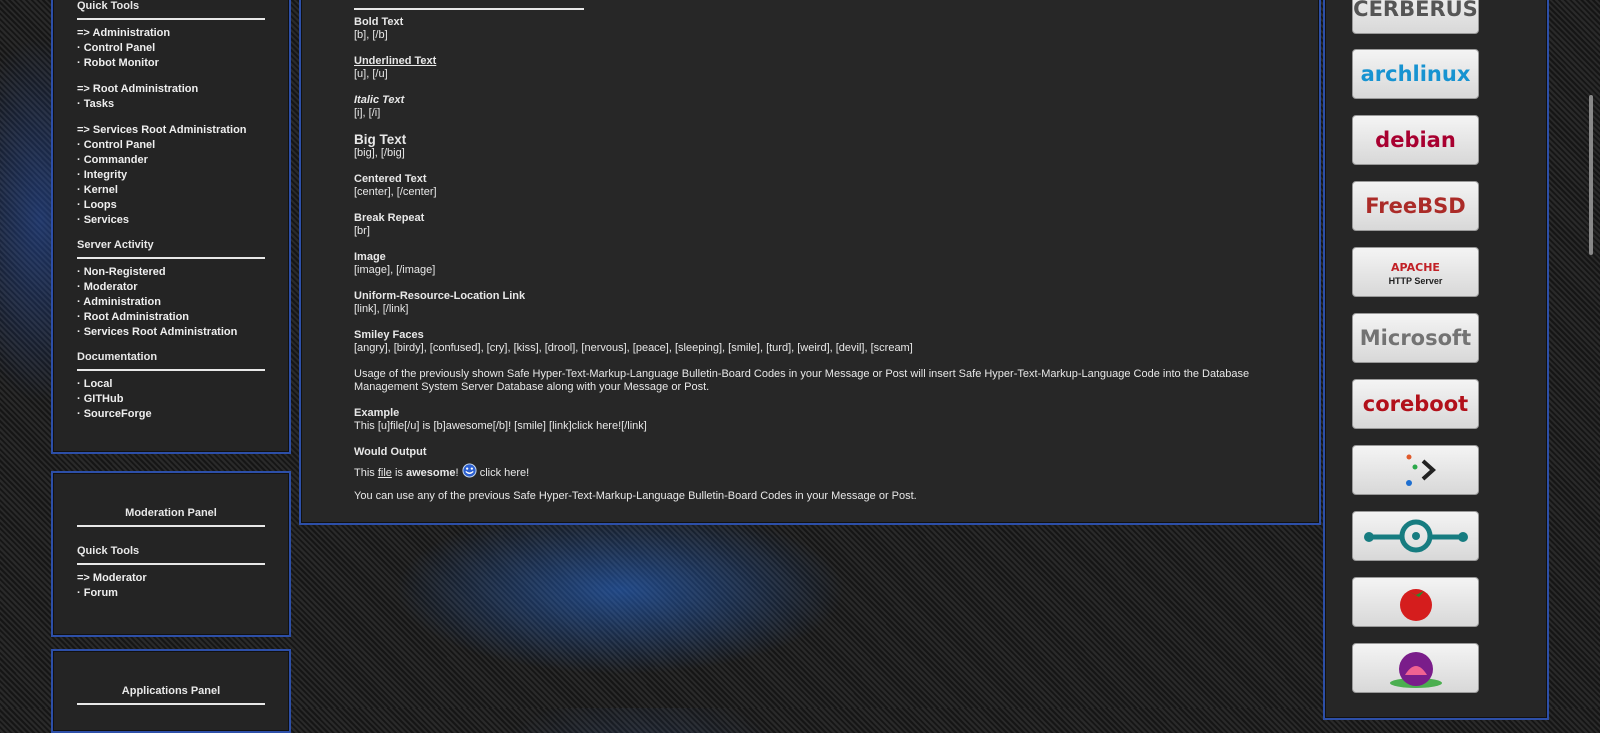 This screenshot has height=733, width=1600. I want to click on cerberus-logo: CERBERUS, so click(1415, 17).